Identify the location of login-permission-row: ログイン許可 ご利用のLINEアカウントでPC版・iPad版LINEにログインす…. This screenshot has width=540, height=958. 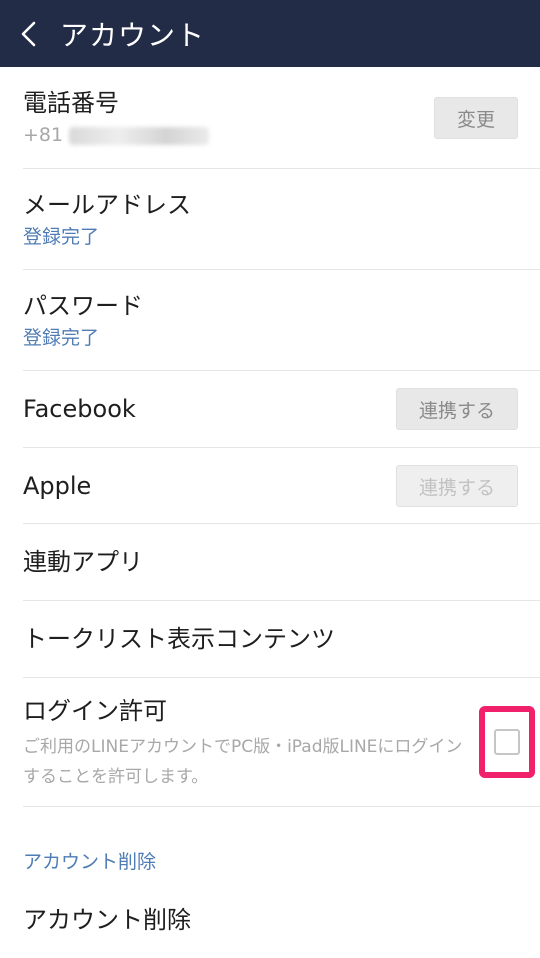
(270, 743).